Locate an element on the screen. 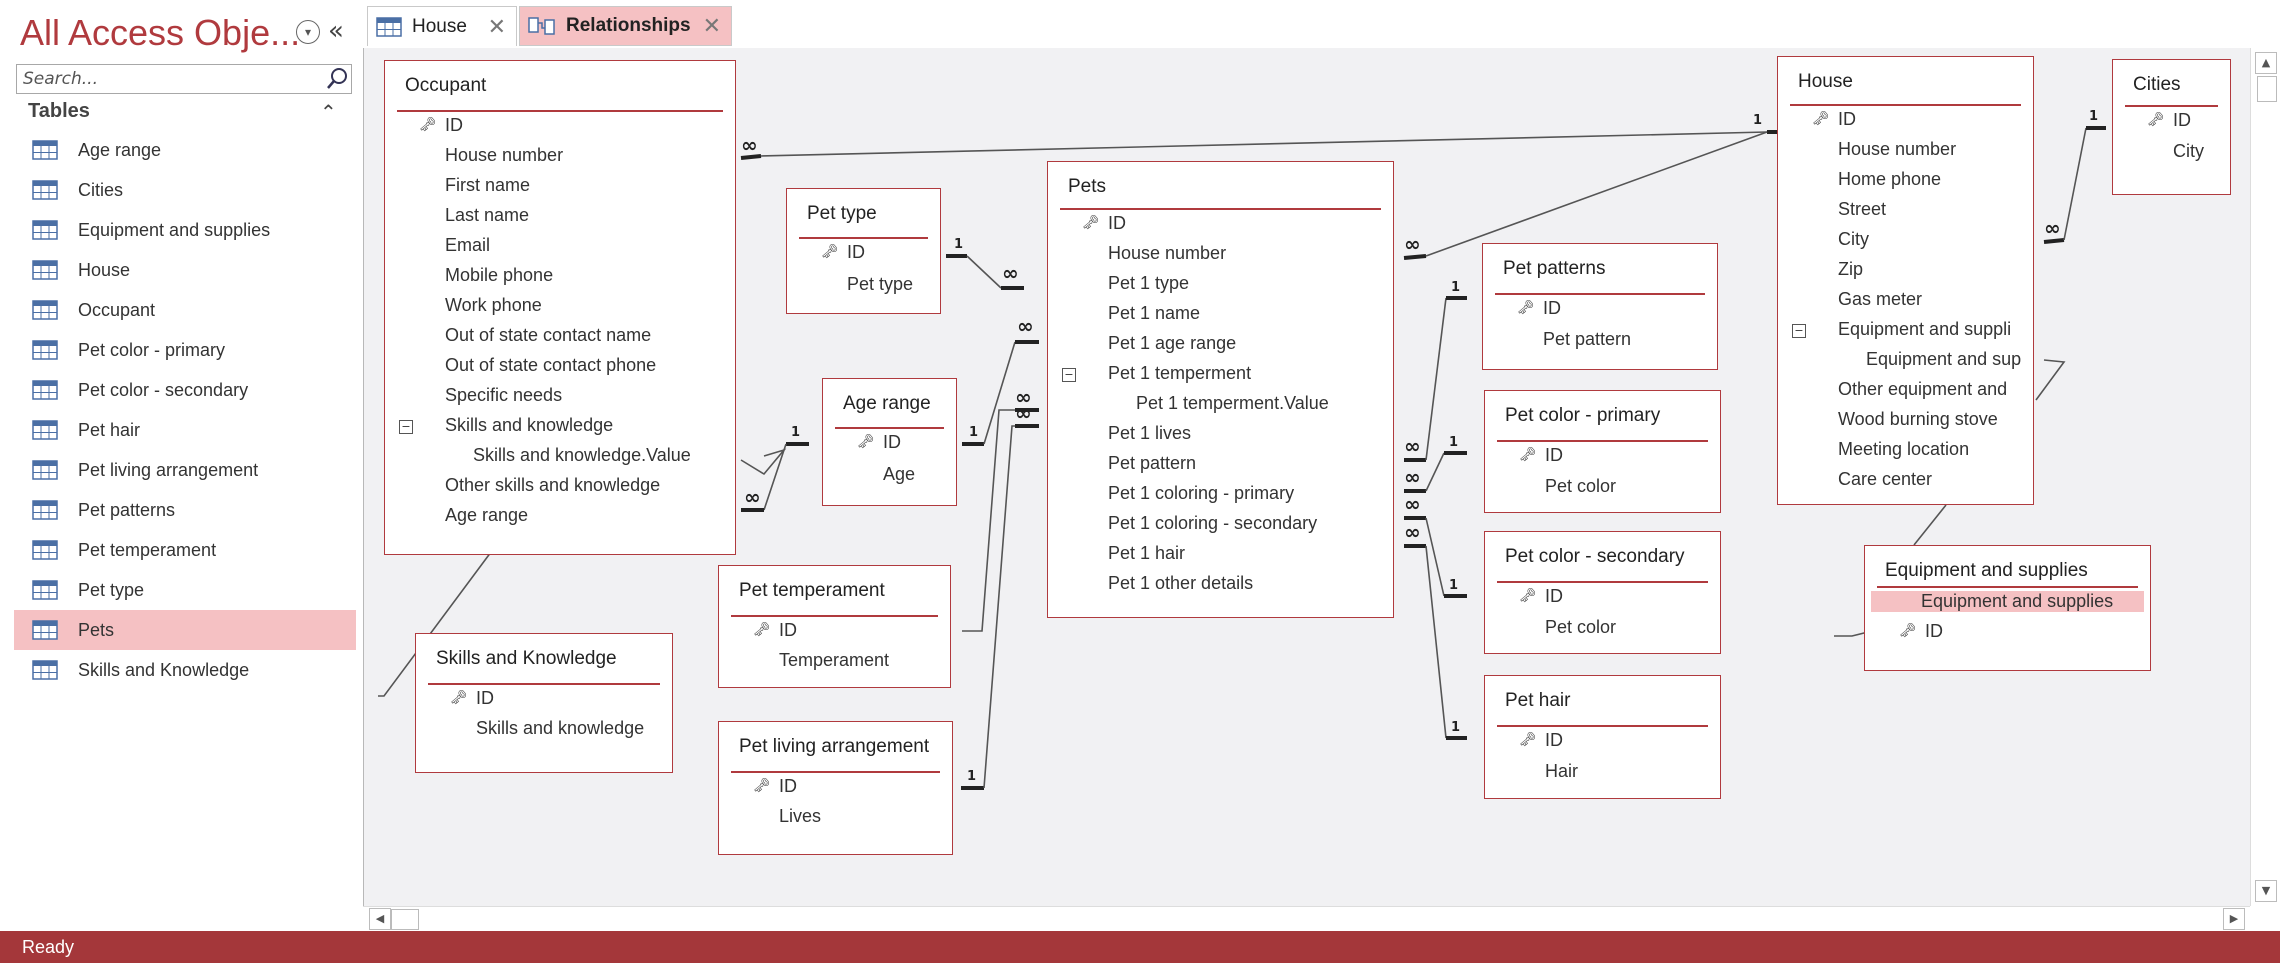  close-tab-icon: ✕ is located at coordinates (712, 26).